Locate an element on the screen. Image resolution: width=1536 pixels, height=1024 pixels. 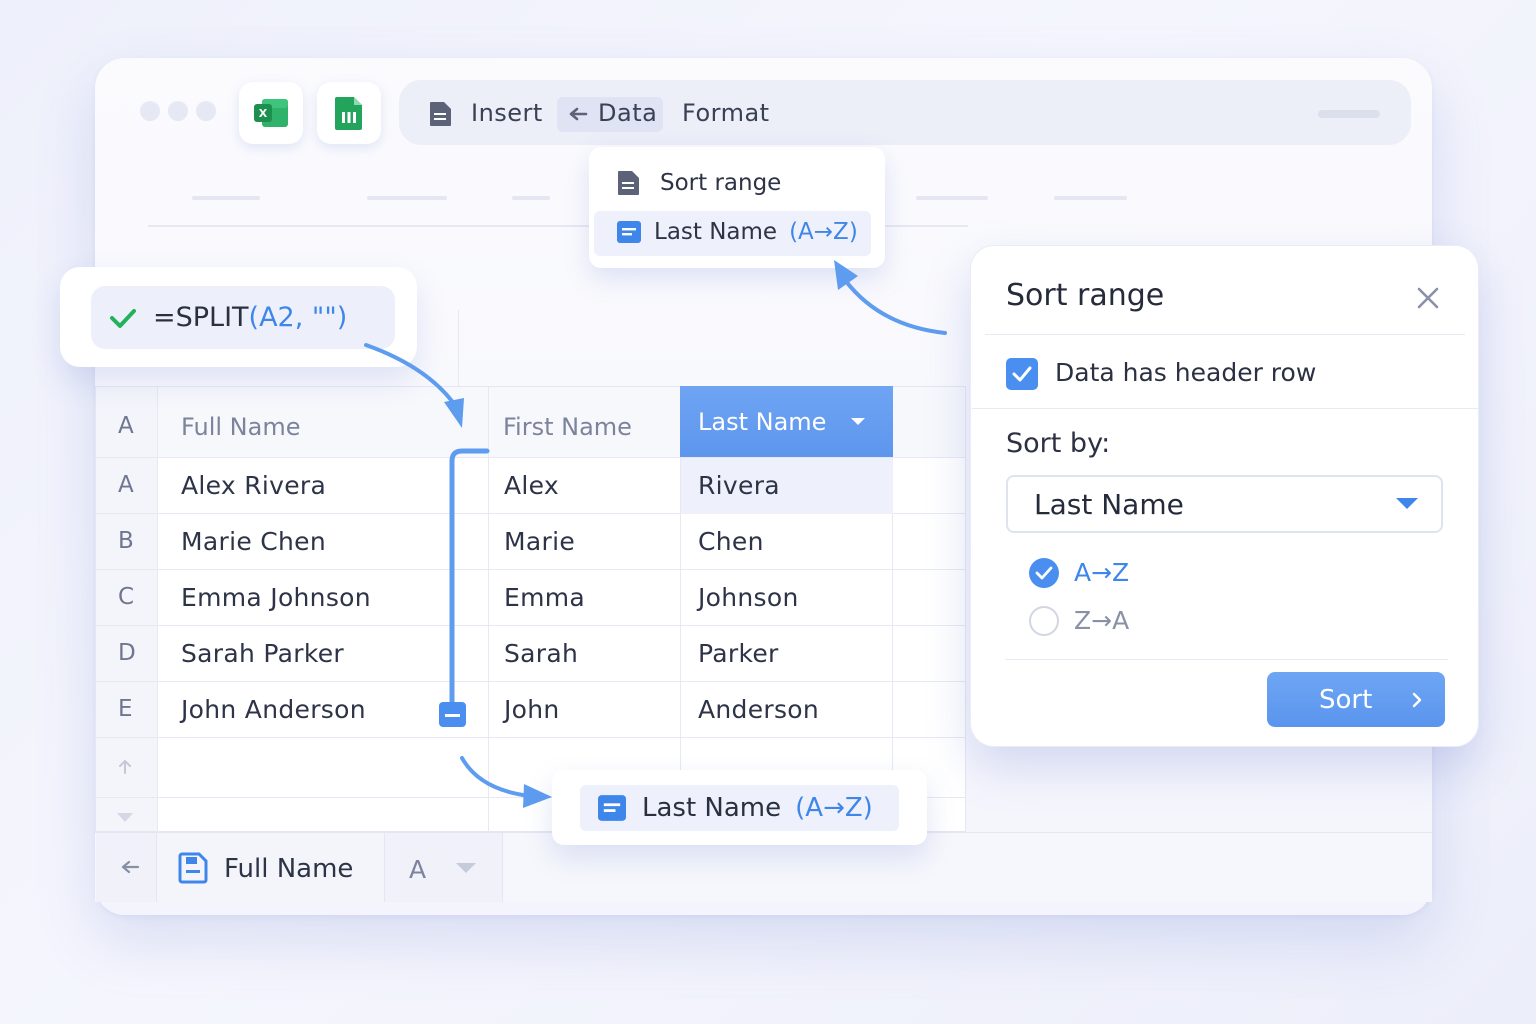
menu-item-last-name-az: Last Name (A→Z) is located at coordinates (737, 232).